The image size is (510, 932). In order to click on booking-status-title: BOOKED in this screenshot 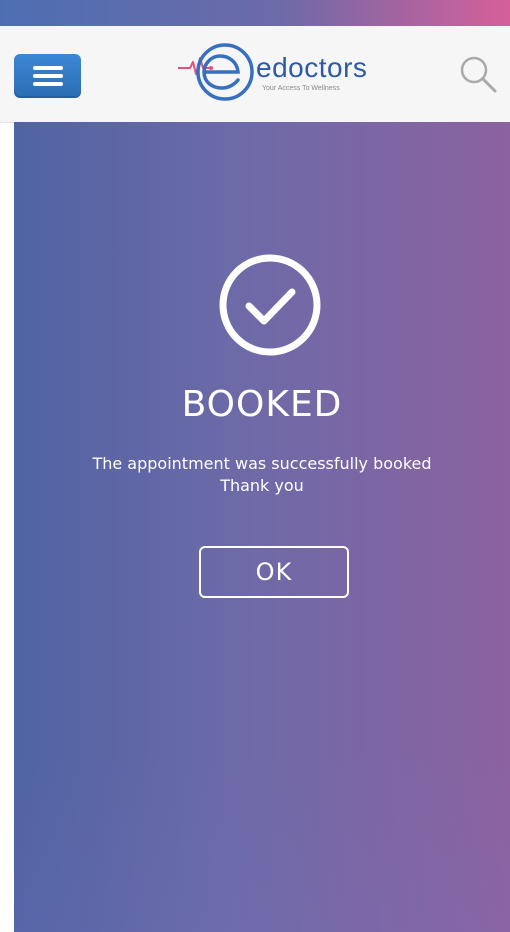, I will do `click(262, 404)`.